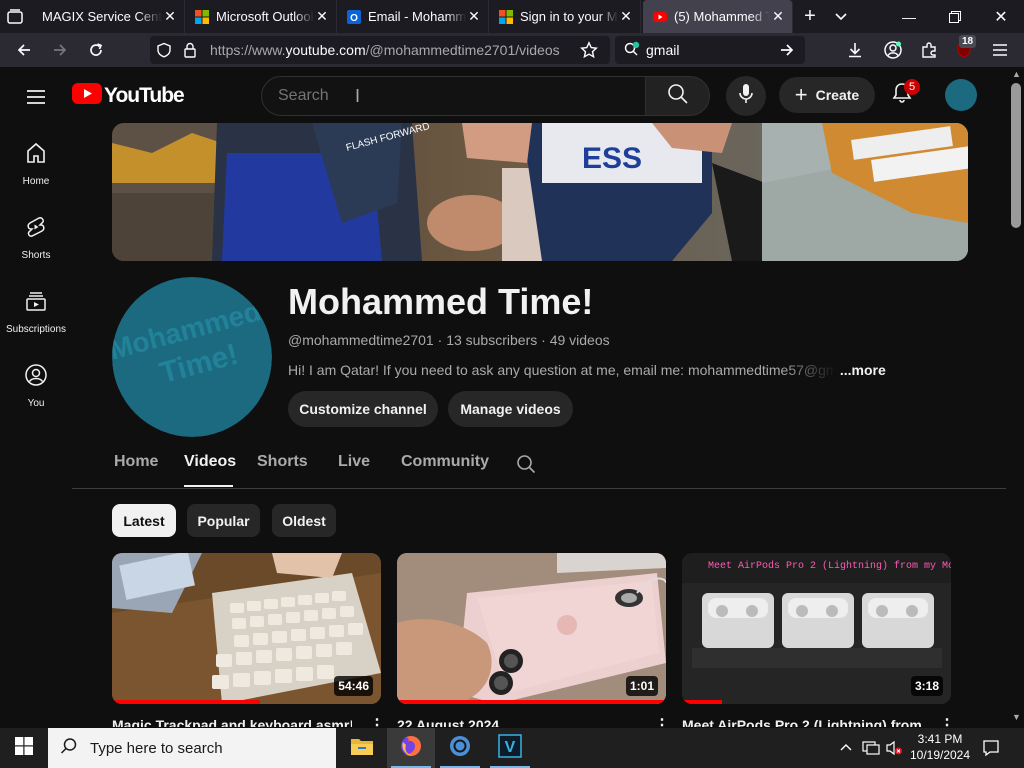 The image size is (1024, 768). Describe the element at coordinates (36, 312) in the screenshot. I see `sidebar-item-subscriptions: Subscriptions` at that location.